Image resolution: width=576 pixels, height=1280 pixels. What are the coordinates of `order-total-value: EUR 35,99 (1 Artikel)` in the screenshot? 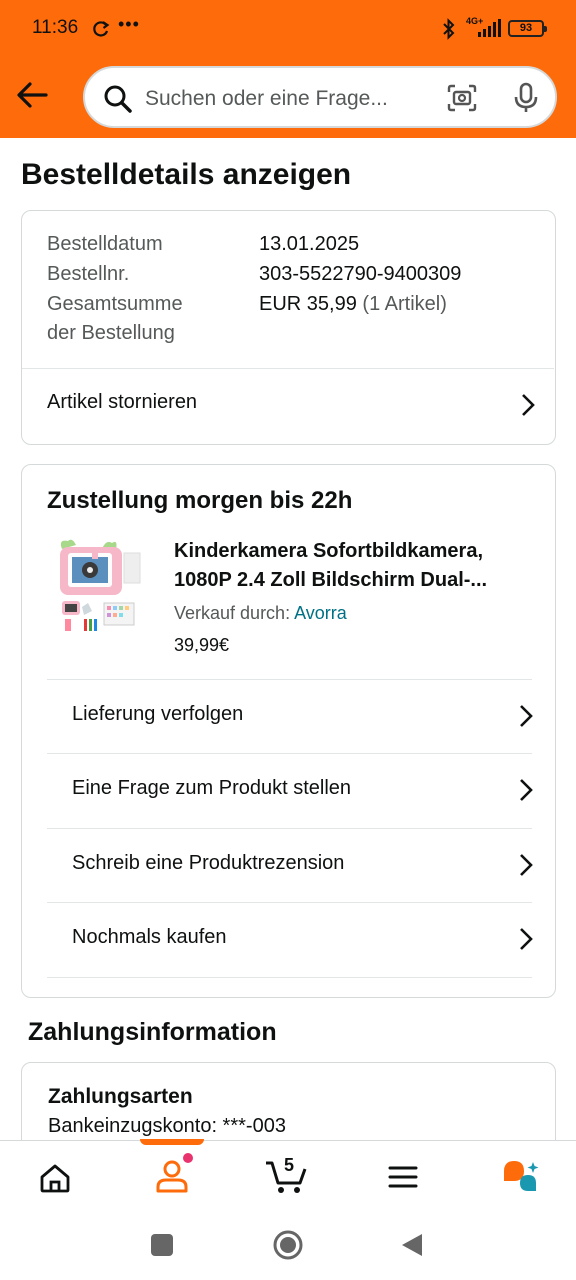 It's located at (353, 304).